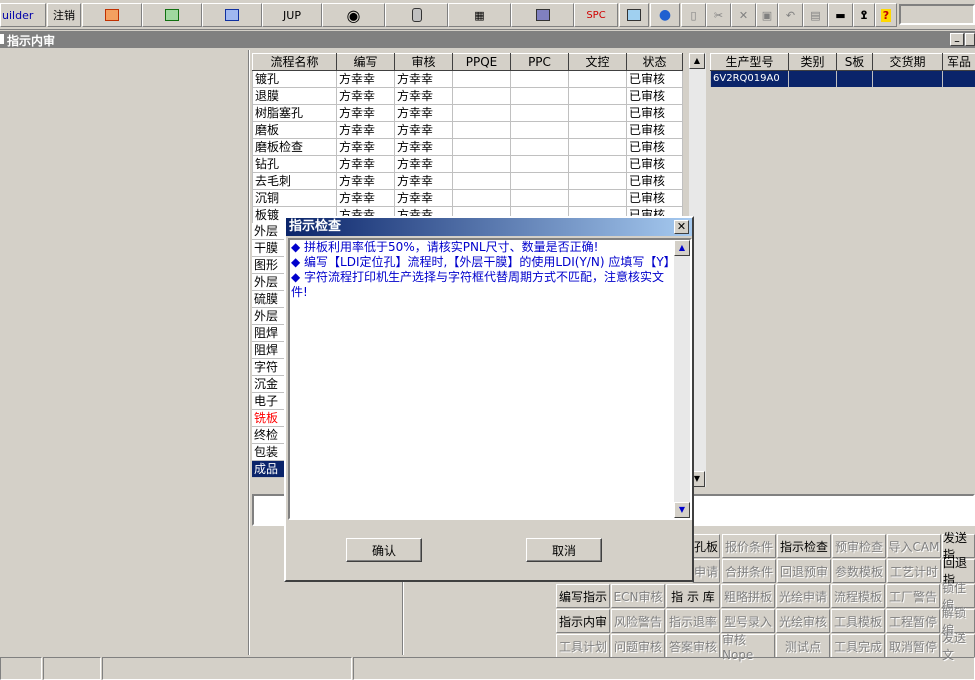  What do you see at coordinates (693, 596) in the screenshot?
I see `function-button: 指 示 库` at bounding box center [693, 596].